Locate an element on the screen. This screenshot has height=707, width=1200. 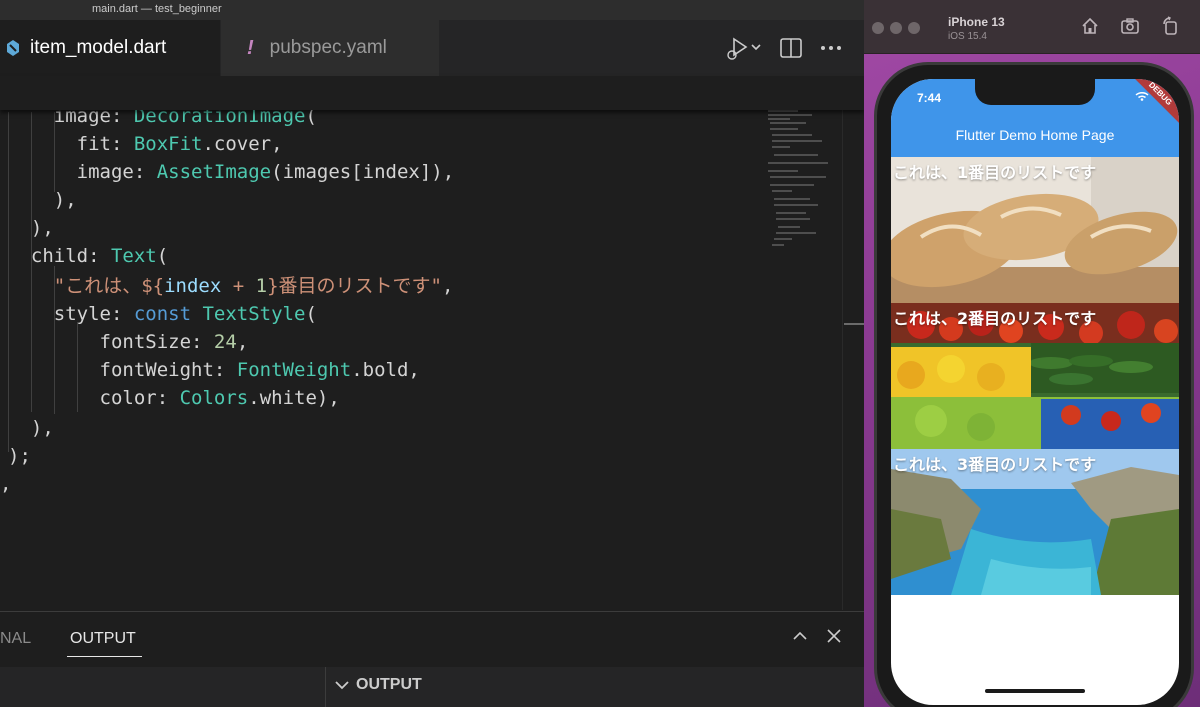
run-debug-button is located at coordinates (743, 48).